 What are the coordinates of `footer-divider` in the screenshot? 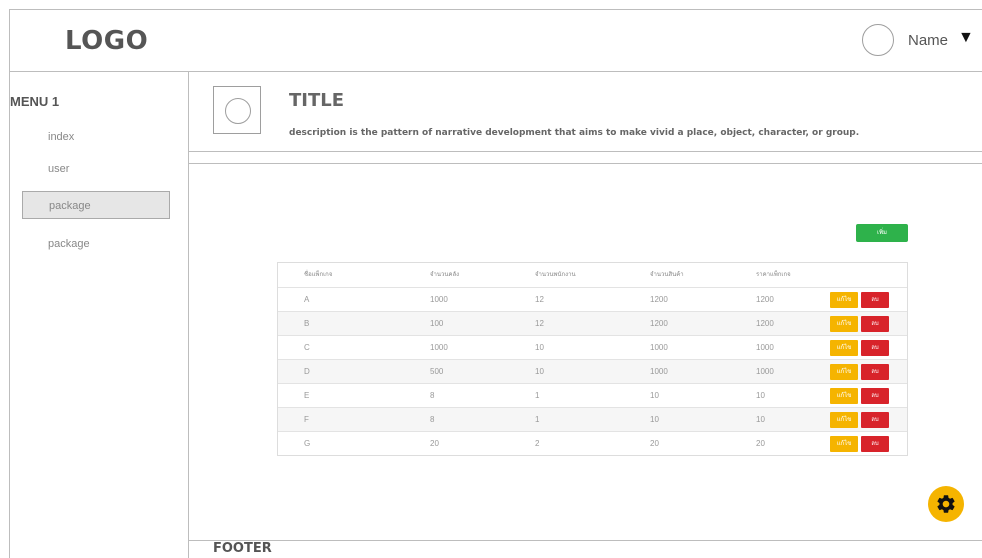 It's located at (585, 540).